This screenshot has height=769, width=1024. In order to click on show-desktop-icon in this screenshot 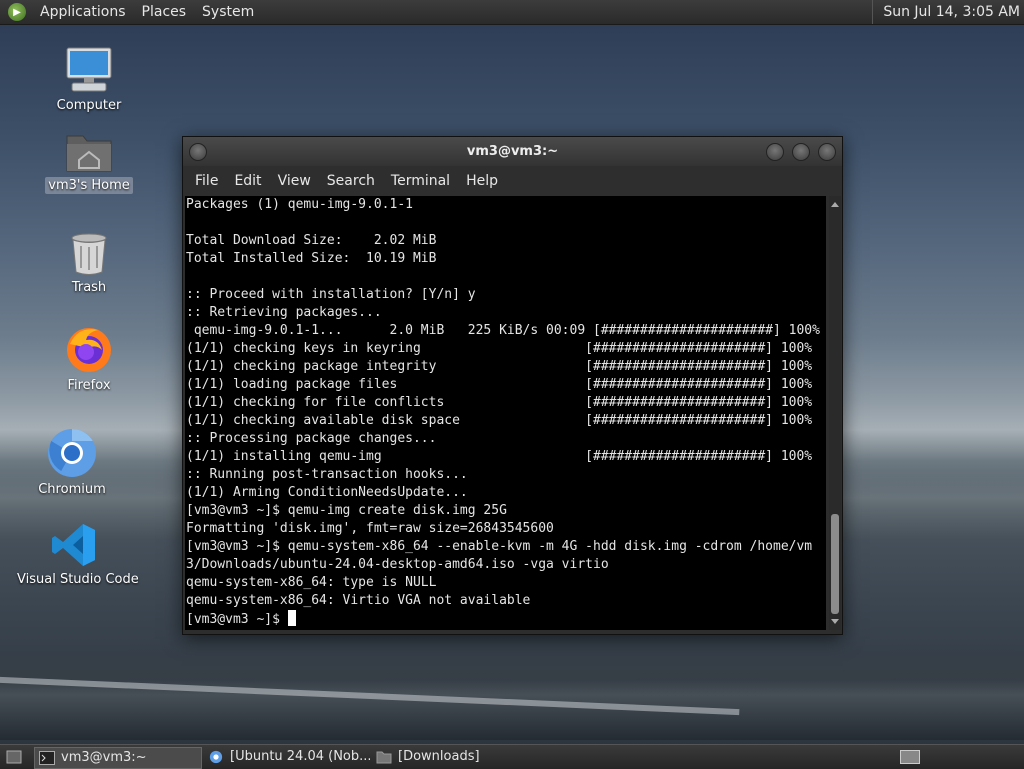, I will do `click(14, 757)`.